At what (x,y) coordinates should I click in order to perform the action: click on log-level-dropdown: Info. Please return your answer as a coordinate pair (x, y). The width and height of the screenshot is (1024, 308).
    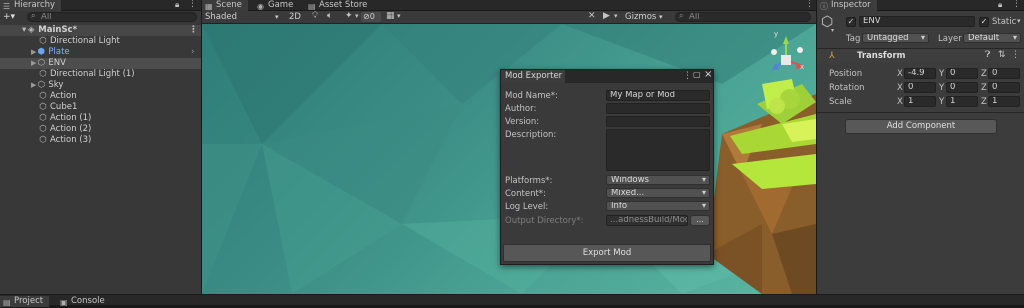
    Looking at the image, I should click on (658, 206).